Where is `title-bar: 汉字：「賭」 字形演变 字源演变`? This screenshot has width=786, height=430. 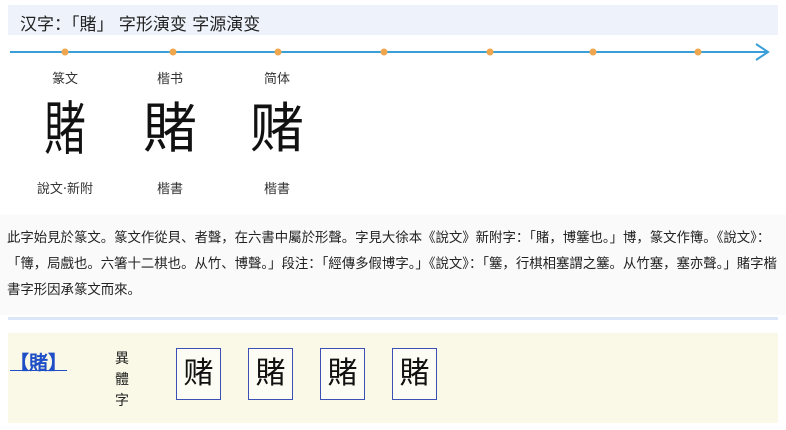
title-bar: 汉字：「賭」 字形演变 字源演变 is located at coordinates (393, 20).